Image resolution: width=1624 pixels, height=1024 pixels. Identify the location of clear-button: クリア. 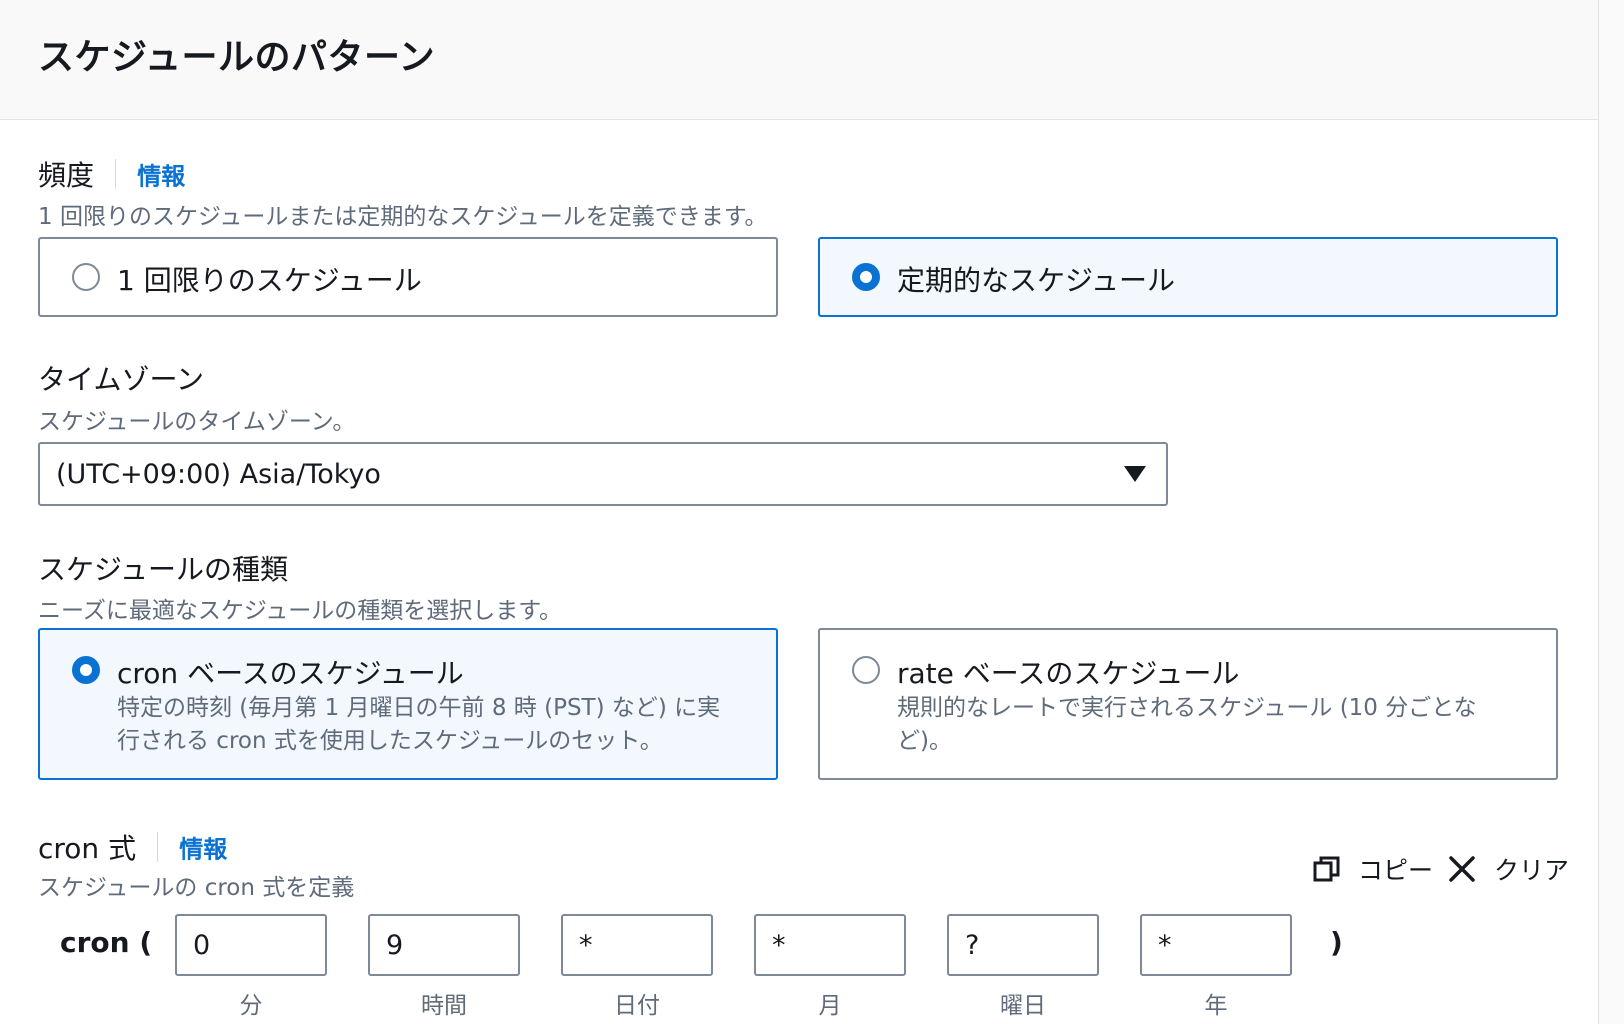
(1508, 869).